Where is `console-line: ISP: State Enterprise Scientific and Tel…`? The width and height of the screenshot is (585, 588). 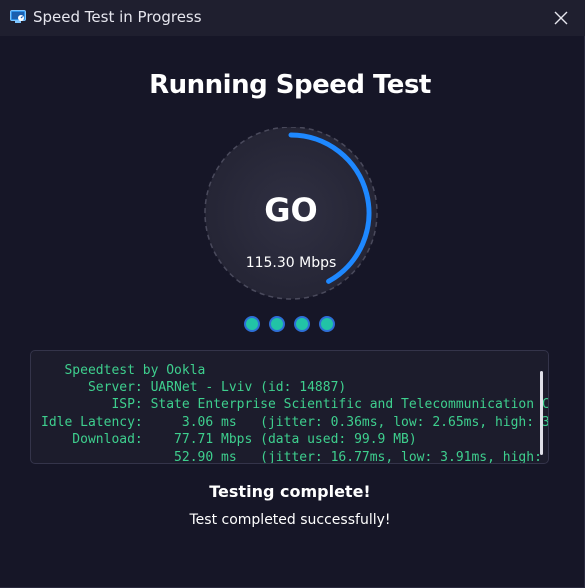 console-line: ISP: State Enterprise Scientific and Tel… is located at coordinates (295, 404).